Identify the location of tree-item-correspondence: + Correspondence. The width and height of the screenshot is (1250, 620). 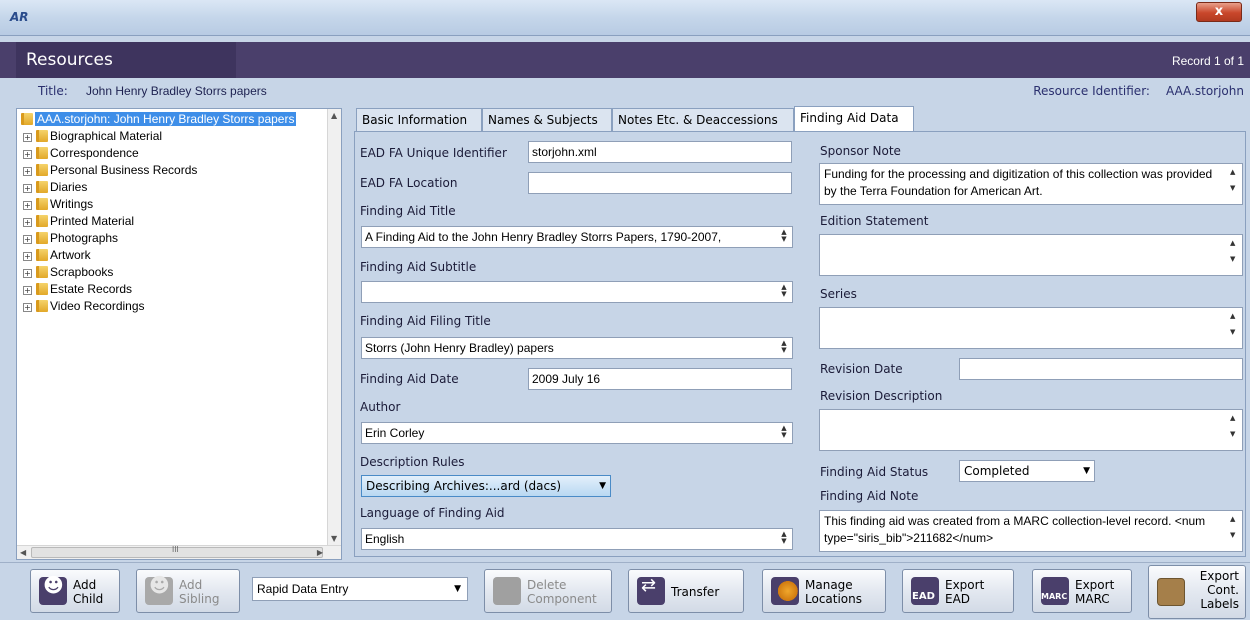
(81, 153).